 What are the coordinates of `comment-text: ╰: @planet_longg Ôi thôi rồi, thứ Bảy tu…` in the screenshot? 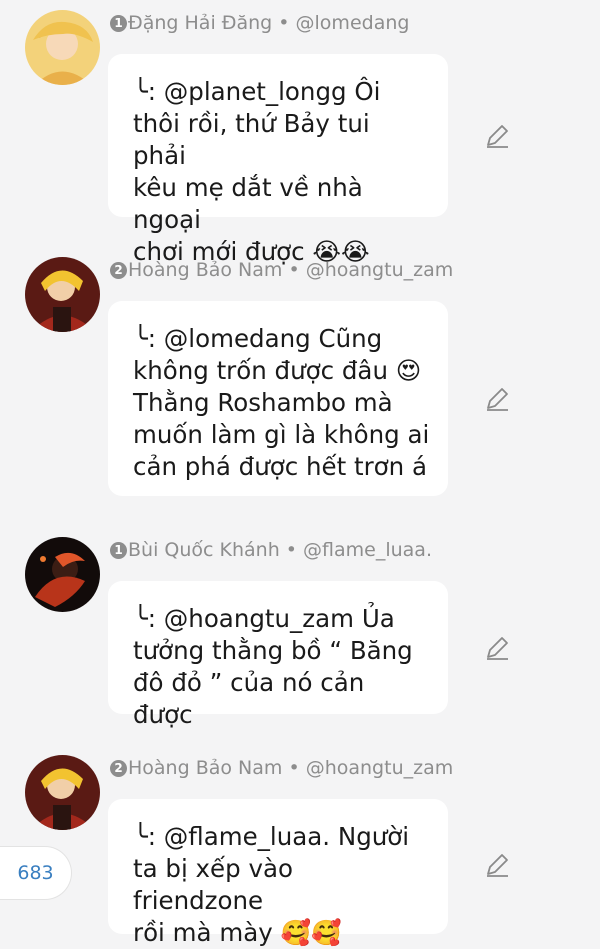 It's located at (257, 171).